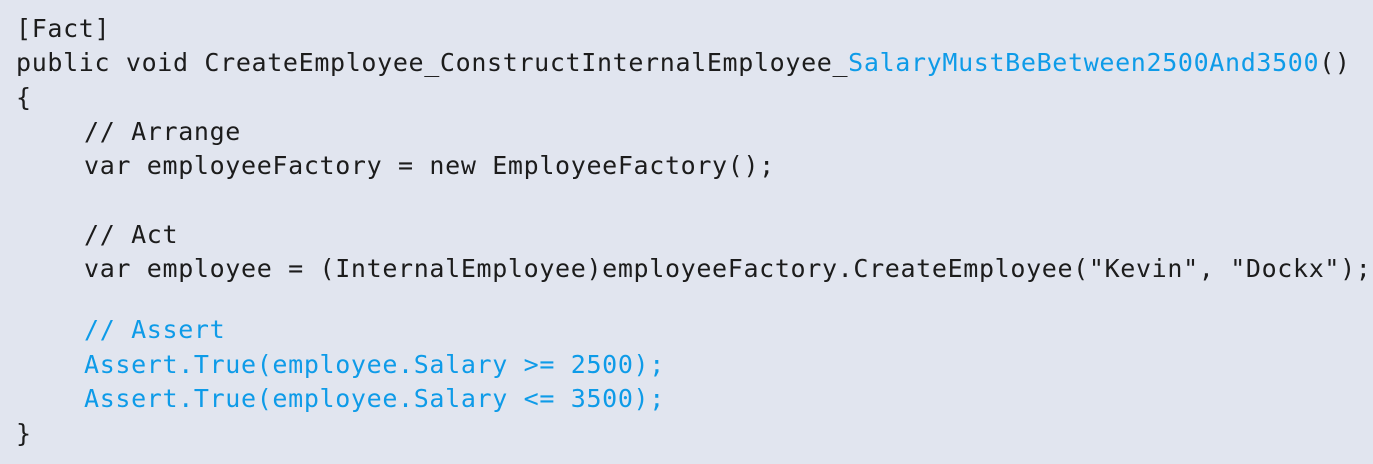 This screenshot has height=464, width=1373. What do you see at coordinates (155, 329) in the screenshot?
I see `assert-comment: // Assert` at bounding box center [155, 329].